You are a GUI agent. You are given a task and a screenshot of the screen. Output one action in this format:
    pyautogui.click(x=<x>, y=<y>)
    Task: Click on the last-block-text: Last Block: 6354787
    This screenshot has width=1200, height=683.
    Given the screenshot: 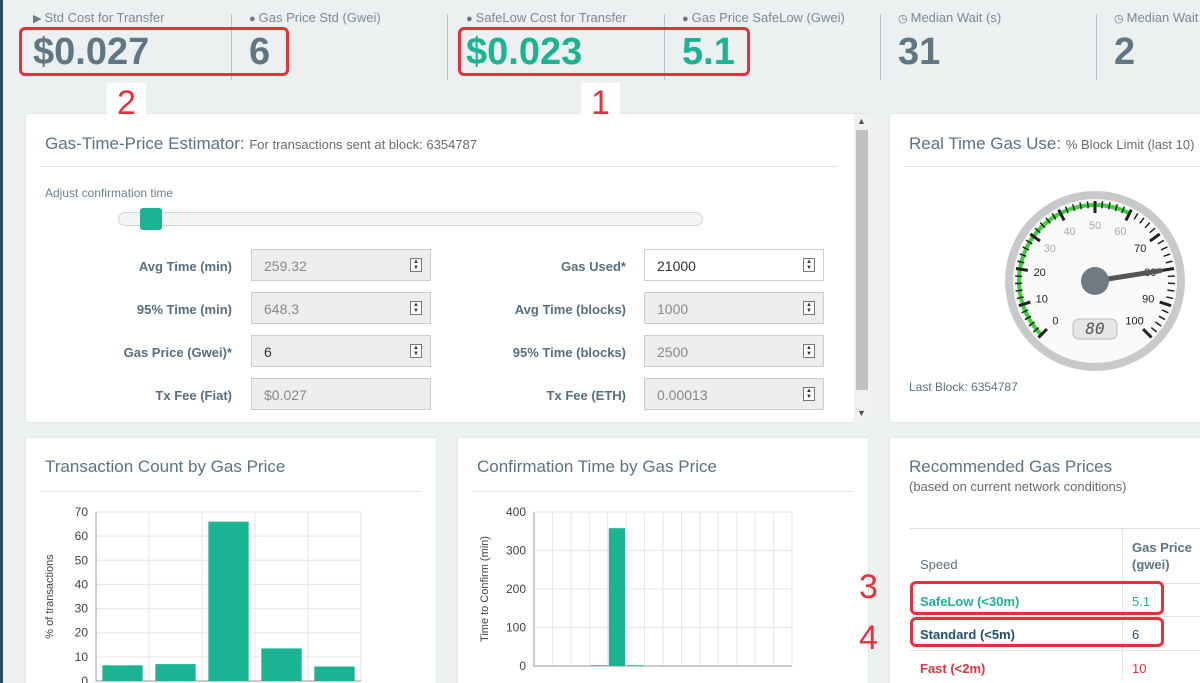 What is the action you would take?
    pyautogui.click(x=963, y=387)
    